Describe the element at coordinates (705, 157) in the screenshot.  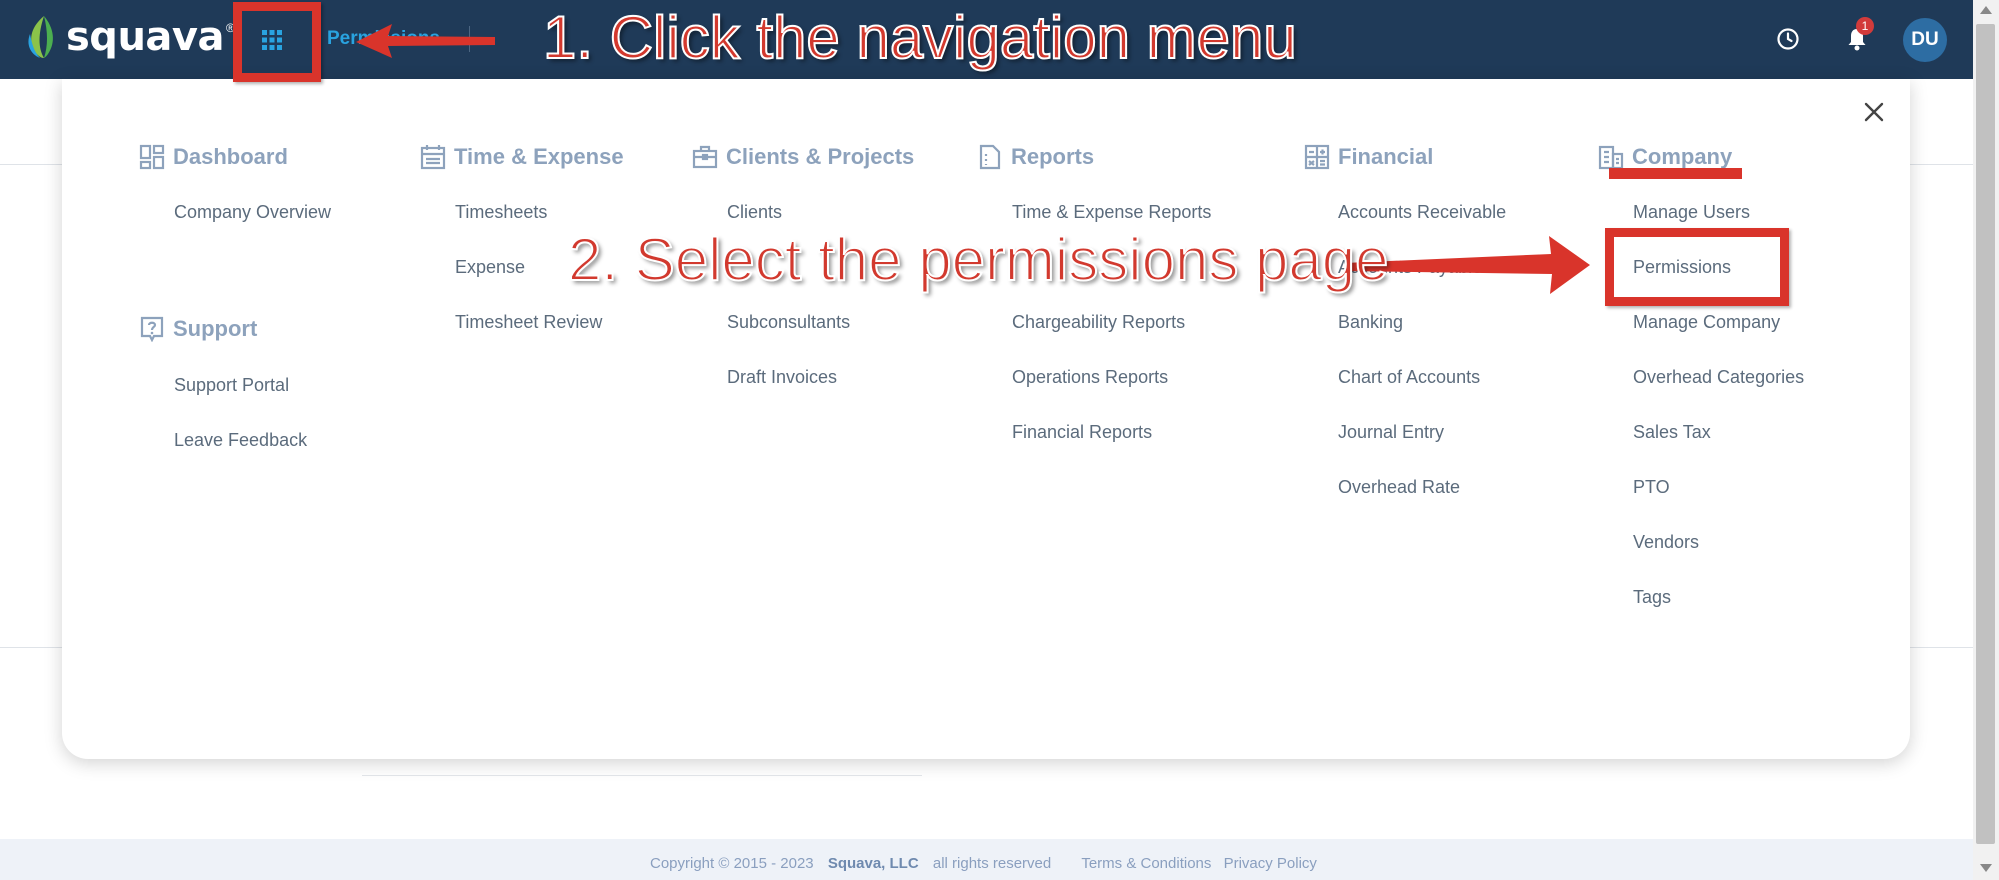
I see `briefcase-icon` at that location.